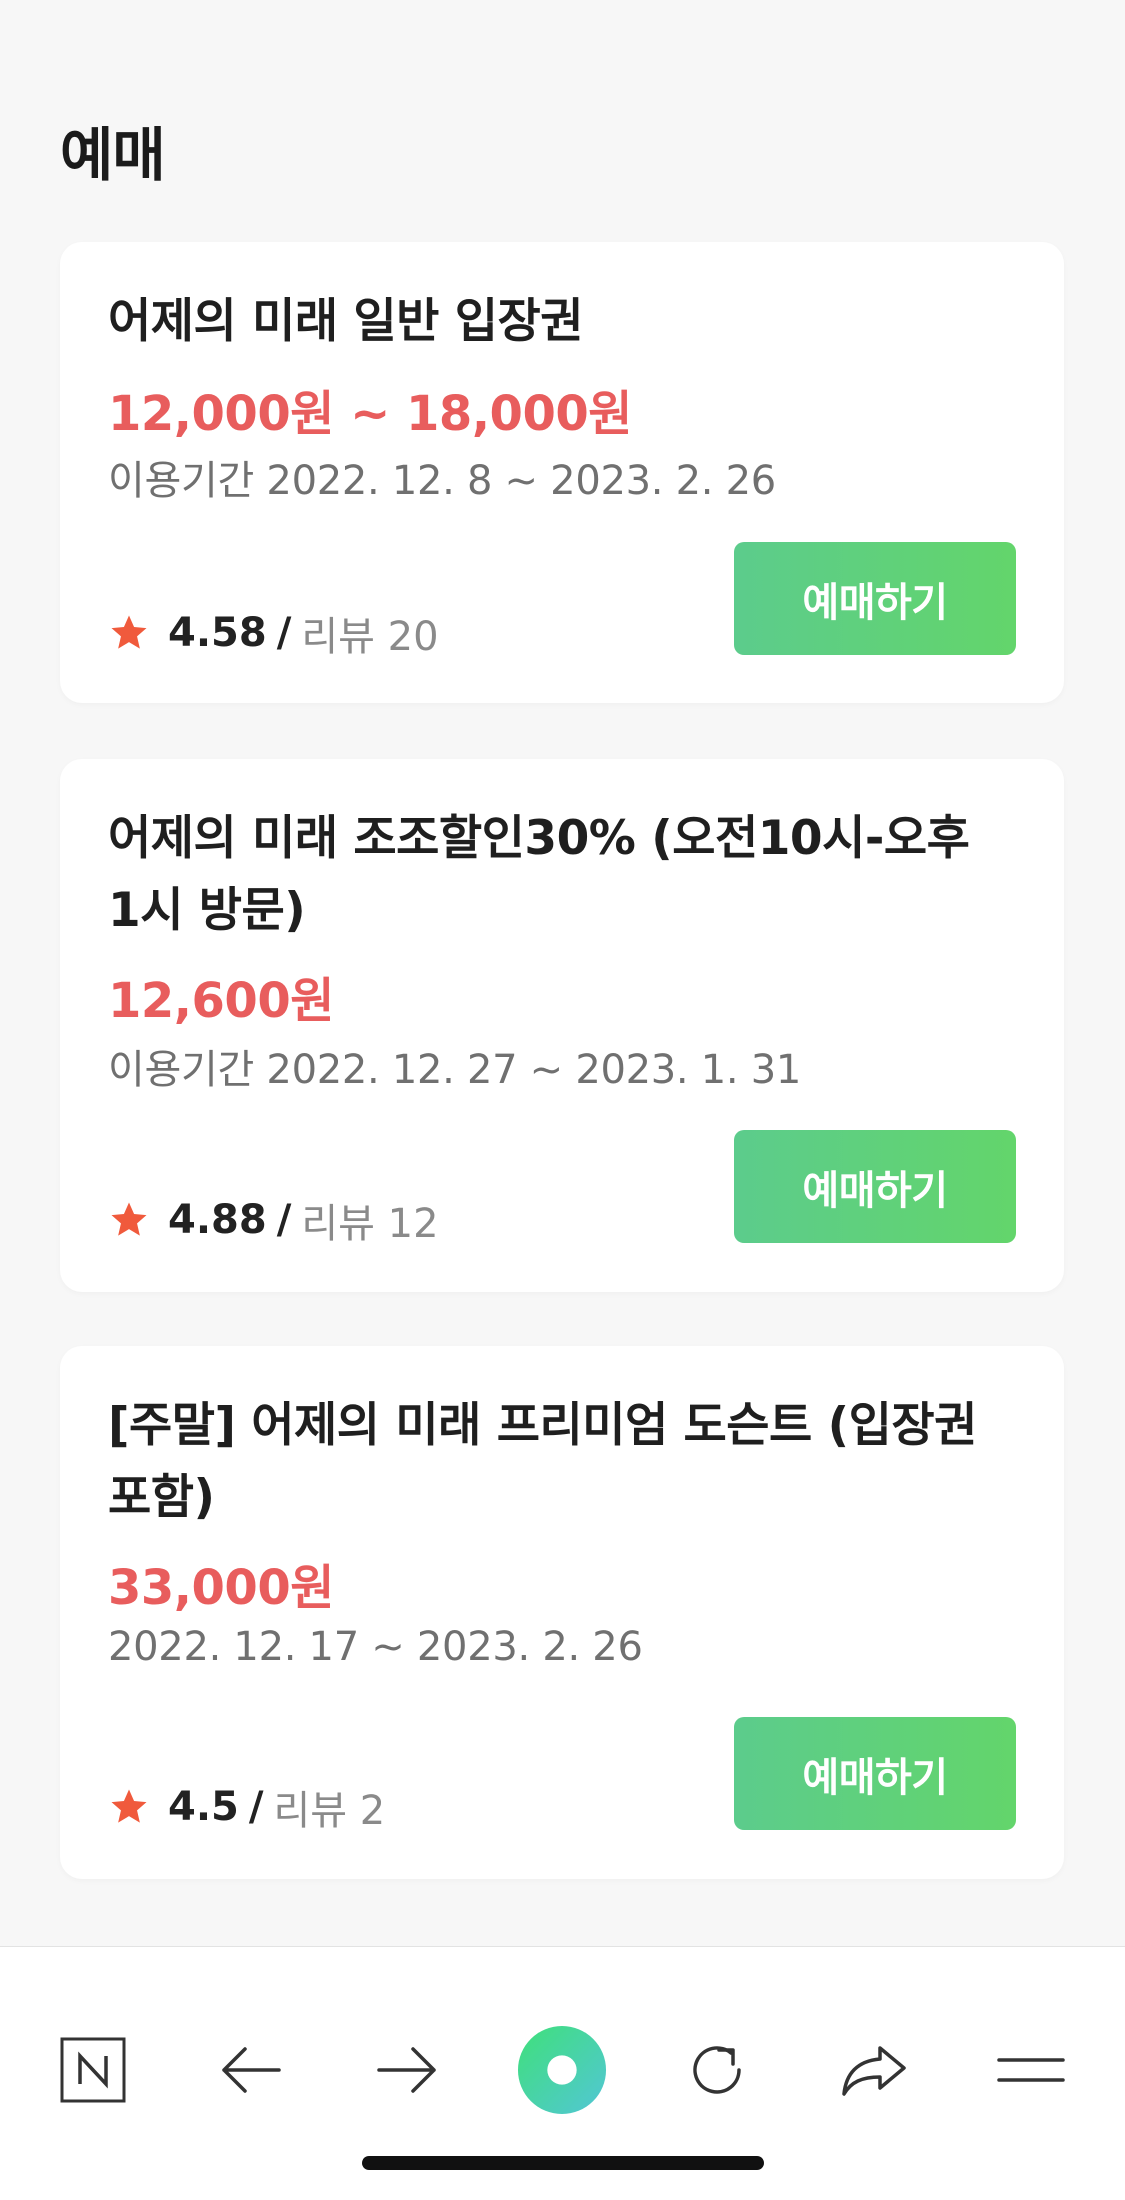 The height and width of the screenshot is (2200, 1125). Describe the element at coordinates (542, 1461) in the screenshot. I see `ticket-title: [주말] 어제의 미래 프리미엄 도슨트 (입장권 포함)` at that location.